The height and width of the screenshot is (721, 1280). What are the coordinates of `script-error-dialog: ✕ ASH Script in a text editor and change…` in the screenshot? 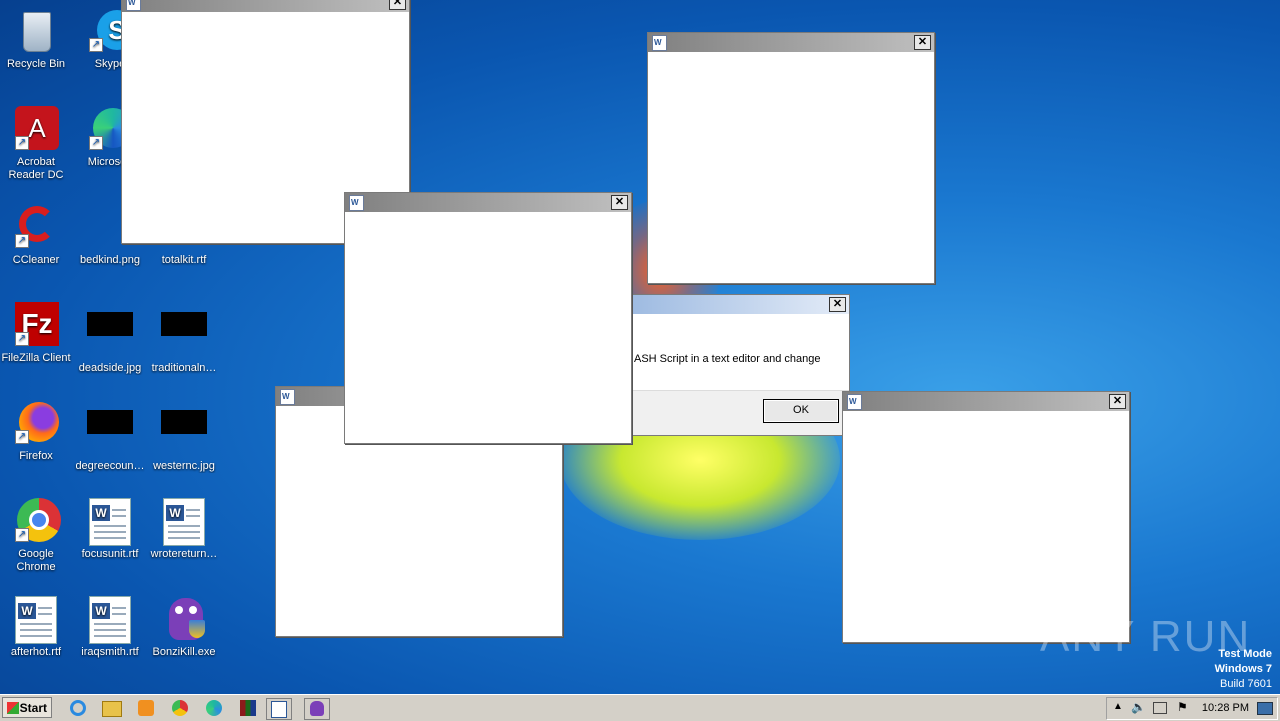 It's located at (734, 365).